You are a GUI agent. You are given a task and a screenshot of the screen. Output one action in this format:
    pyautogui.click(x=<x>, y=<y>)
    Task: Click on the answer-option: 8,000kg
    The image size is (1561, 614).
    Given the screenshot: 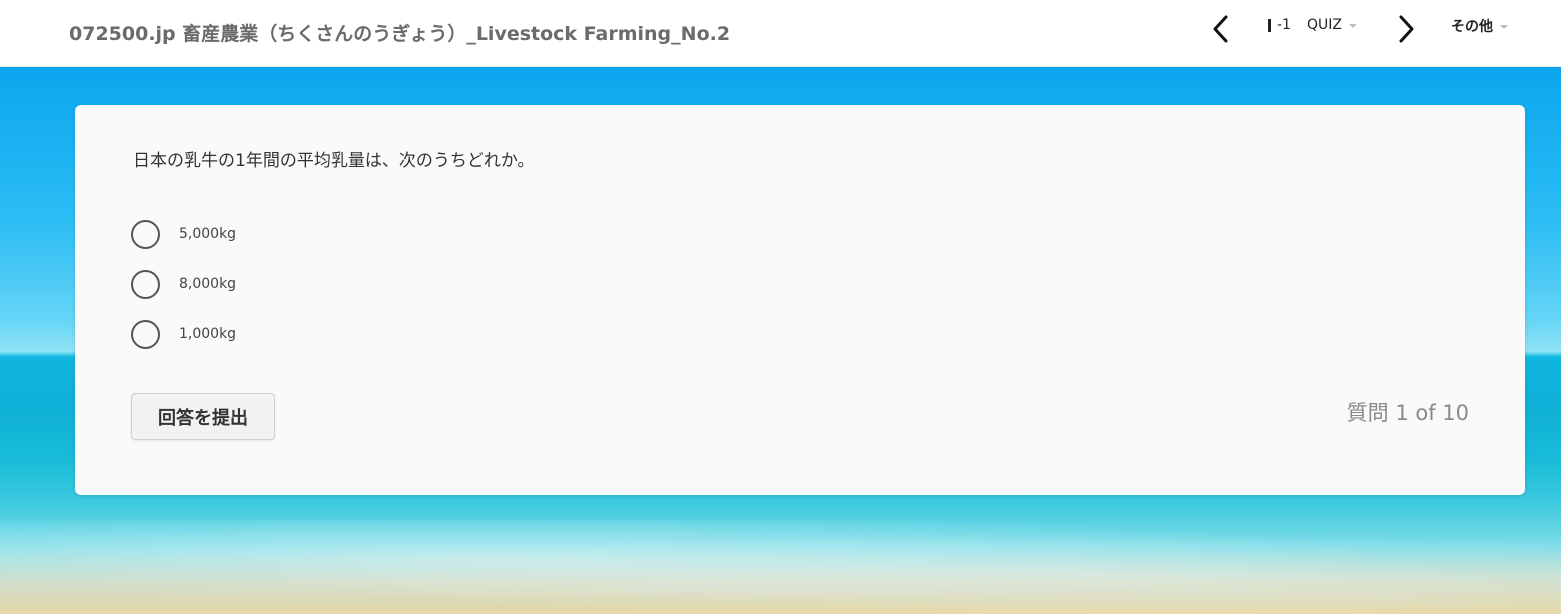 What is the action you would take?
    pyautogui.click(x=281, y=284)
    